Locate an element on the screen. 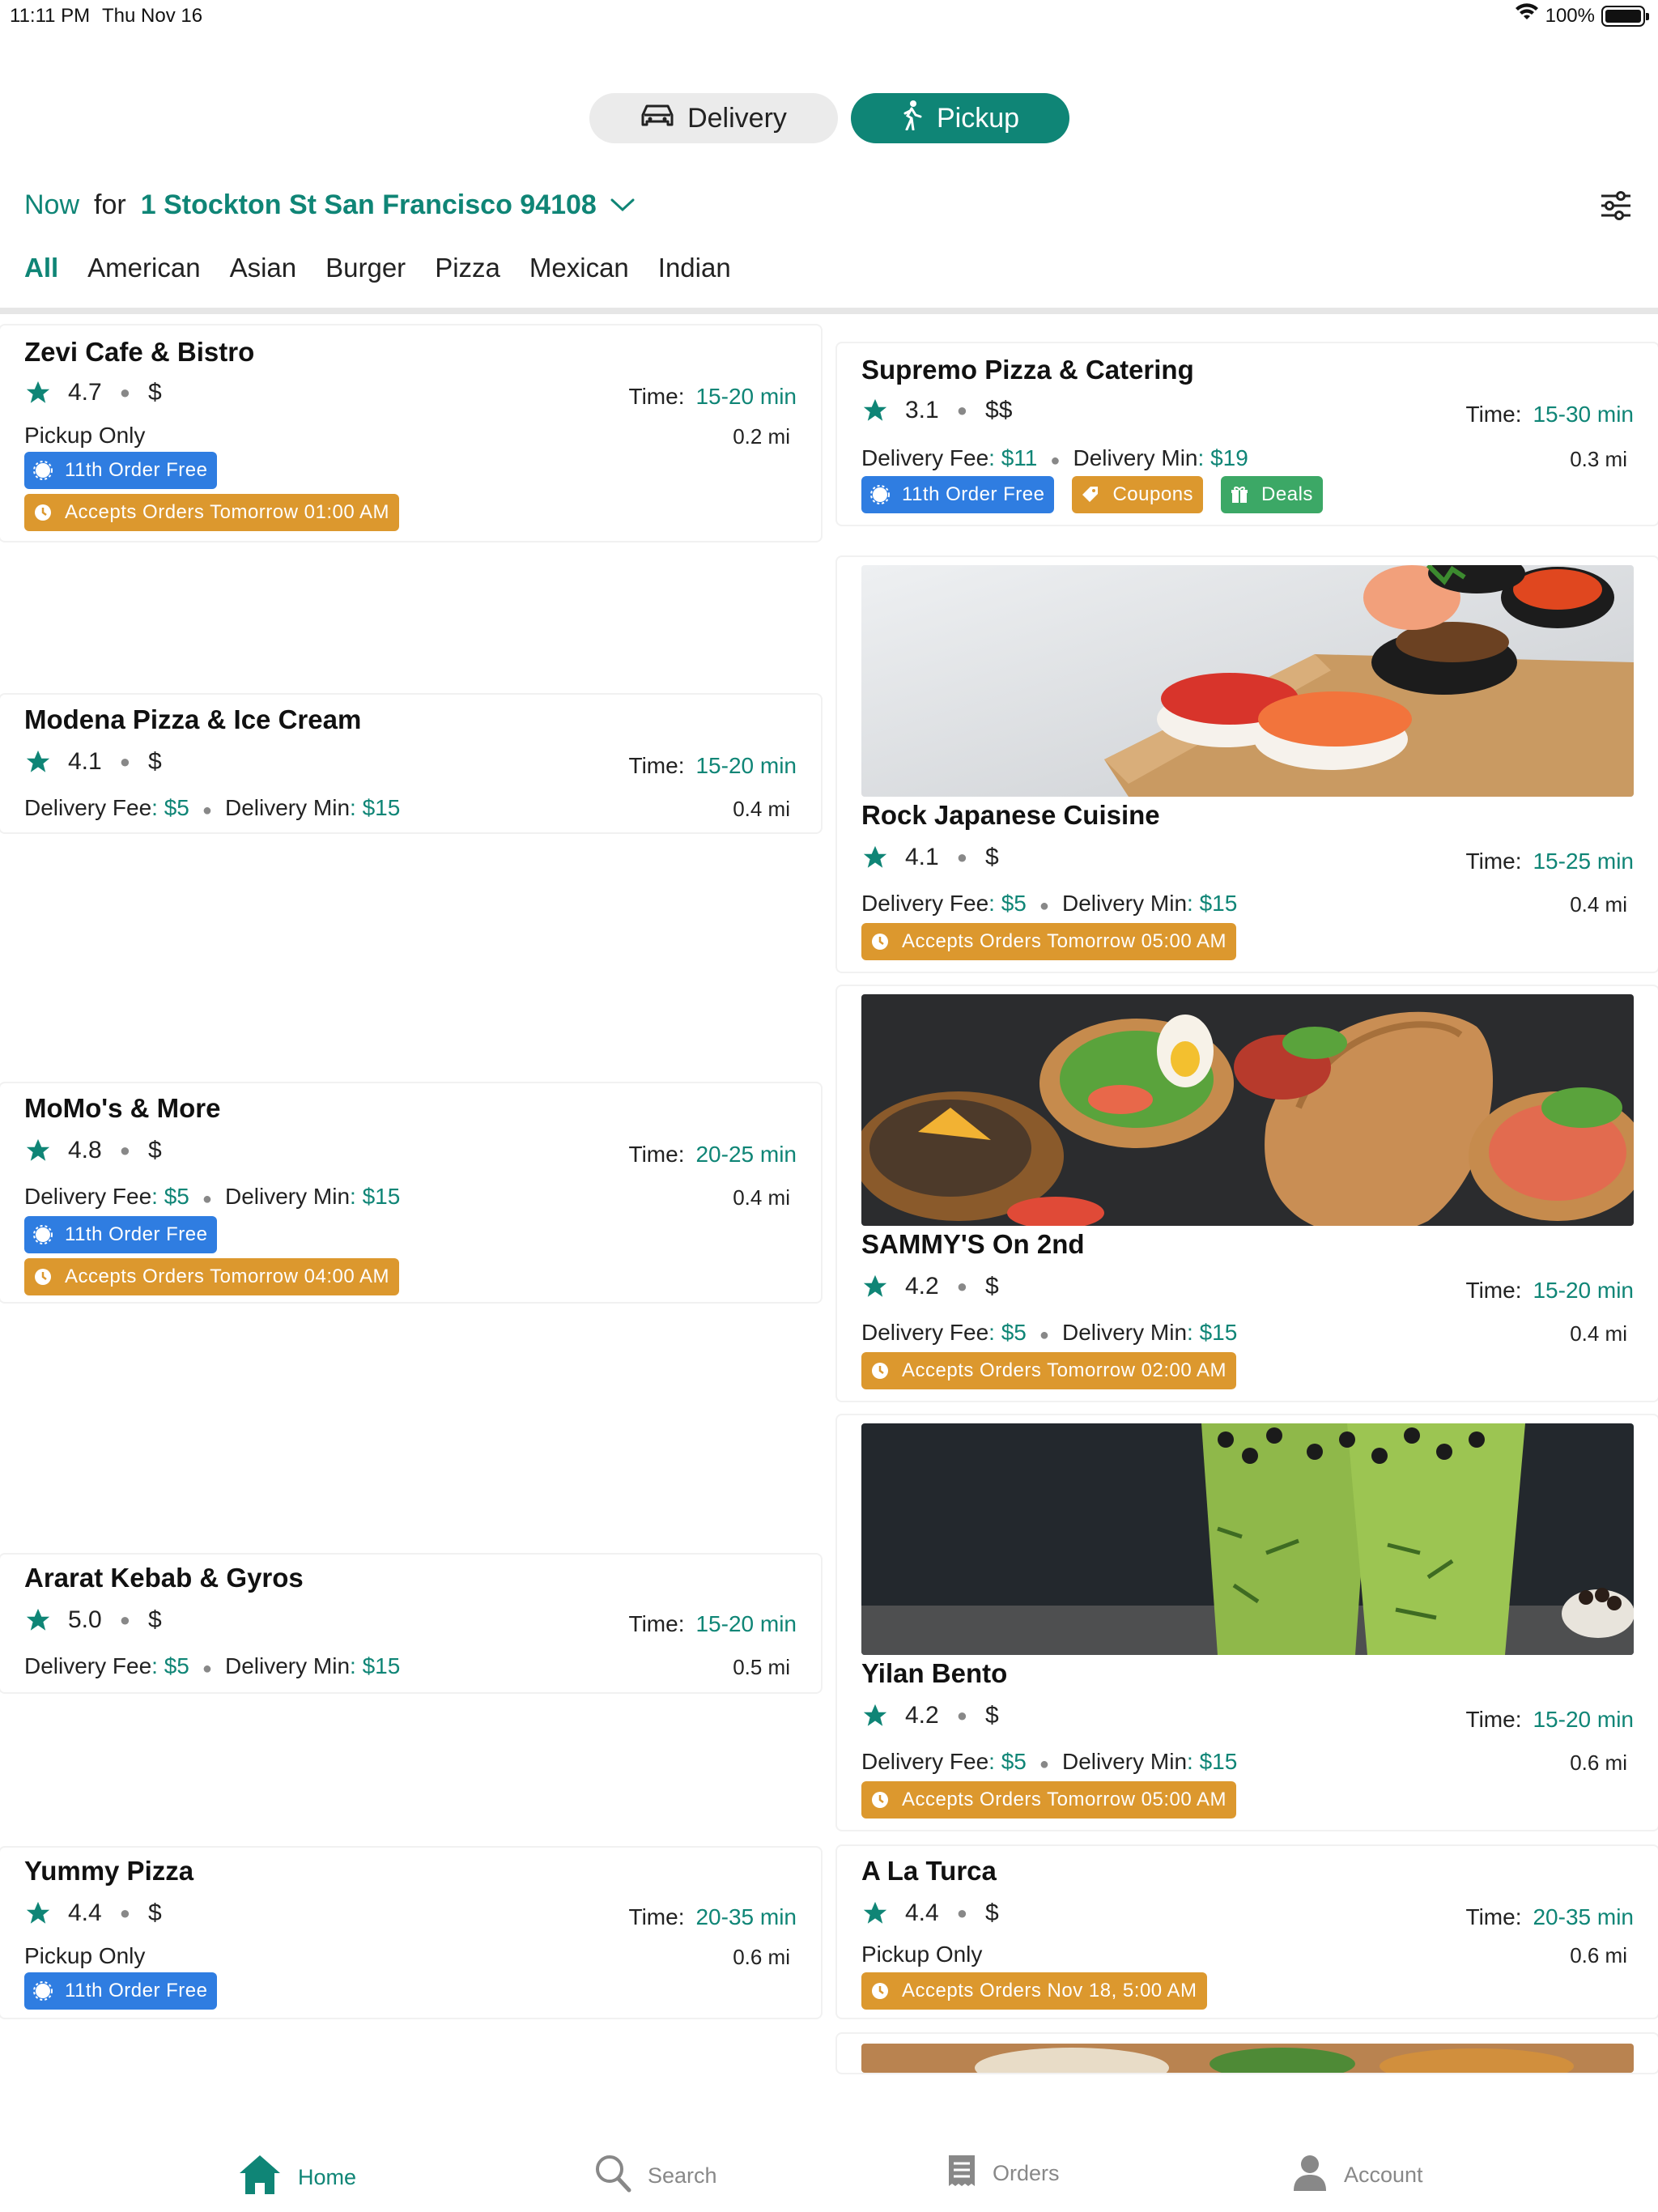 The height and width of the screenshot is (2212, 1658). rating-row: 4.1 ● $ is located at coordinates (93, 762).